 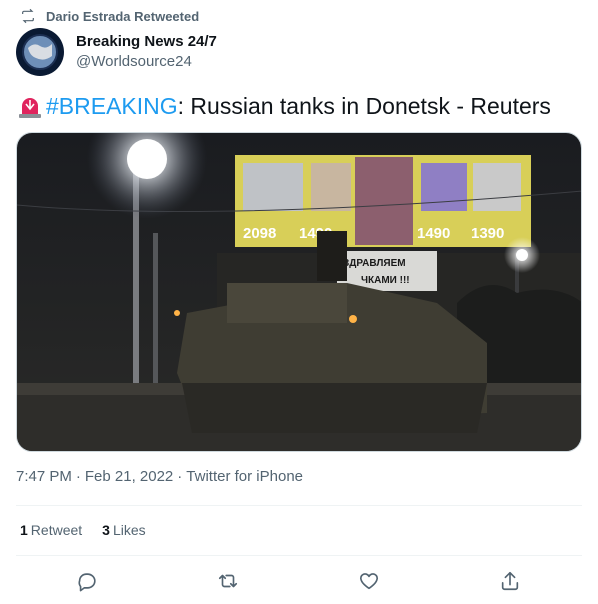 I want to click on like-count-link: 3 Likes, so click(x=123, y=530).